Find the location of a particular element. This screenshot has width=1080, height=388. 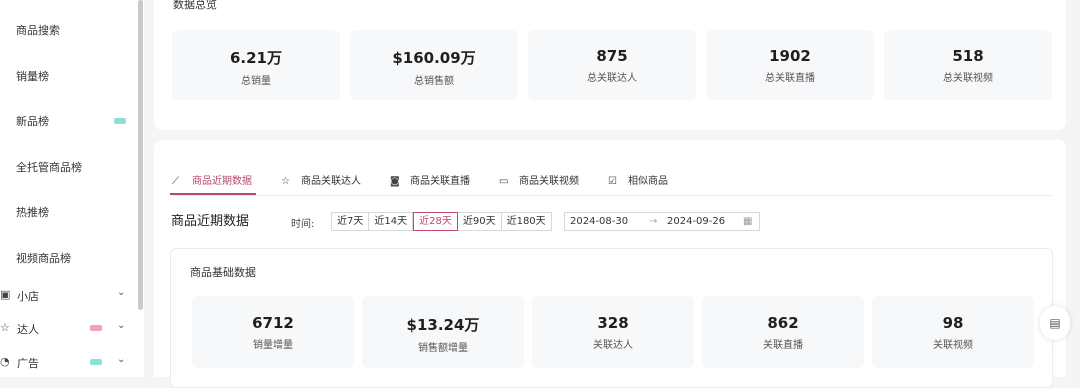

stat-label: 总销售额 is located at coordinates (434, 81).